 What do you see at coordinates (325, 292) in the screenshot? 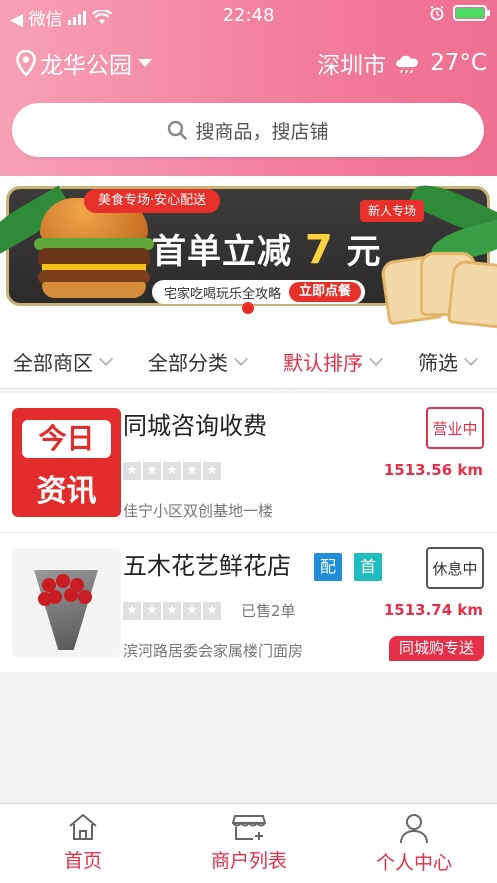
I see `order-now-button: 立即点餐` at bounding box center [325, 292].